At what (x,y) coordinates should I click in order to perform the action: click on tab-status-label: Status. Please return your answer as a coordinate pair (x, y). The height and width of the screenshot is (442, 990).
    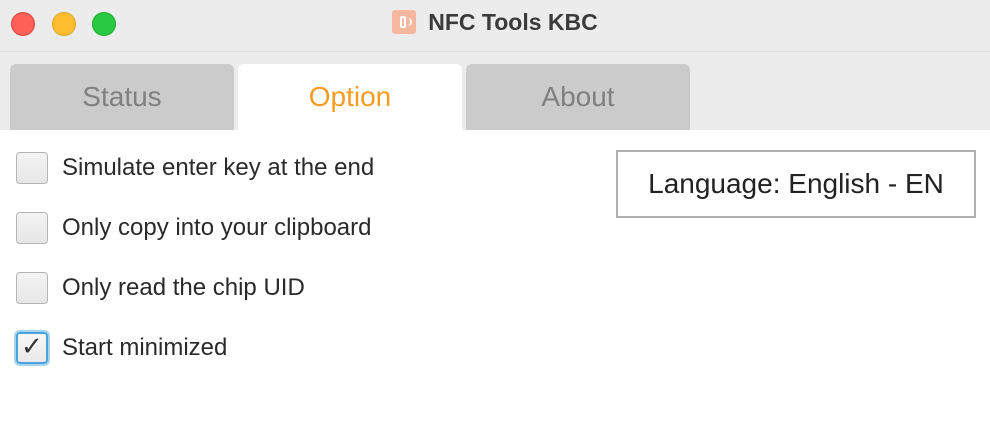
    Looking at the image, I should click on (122, 96).